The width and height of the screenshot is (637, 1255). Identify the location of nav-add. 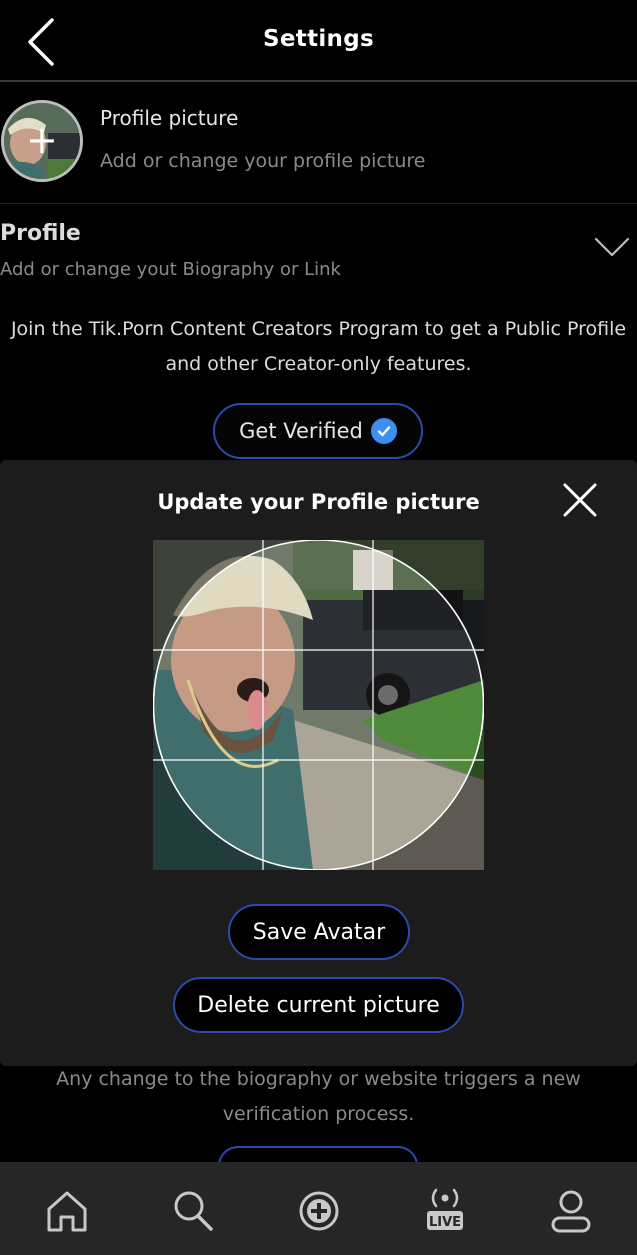
(319, 1211).